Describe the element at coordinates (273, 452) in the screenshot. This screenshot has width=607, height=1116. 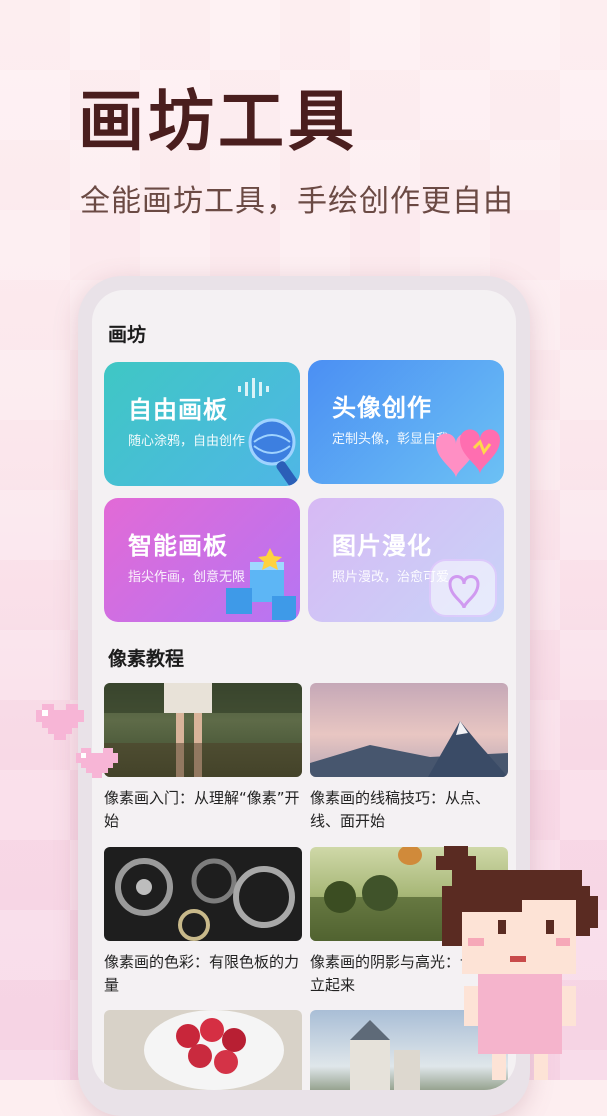
I see `microphone-icon` at that location.